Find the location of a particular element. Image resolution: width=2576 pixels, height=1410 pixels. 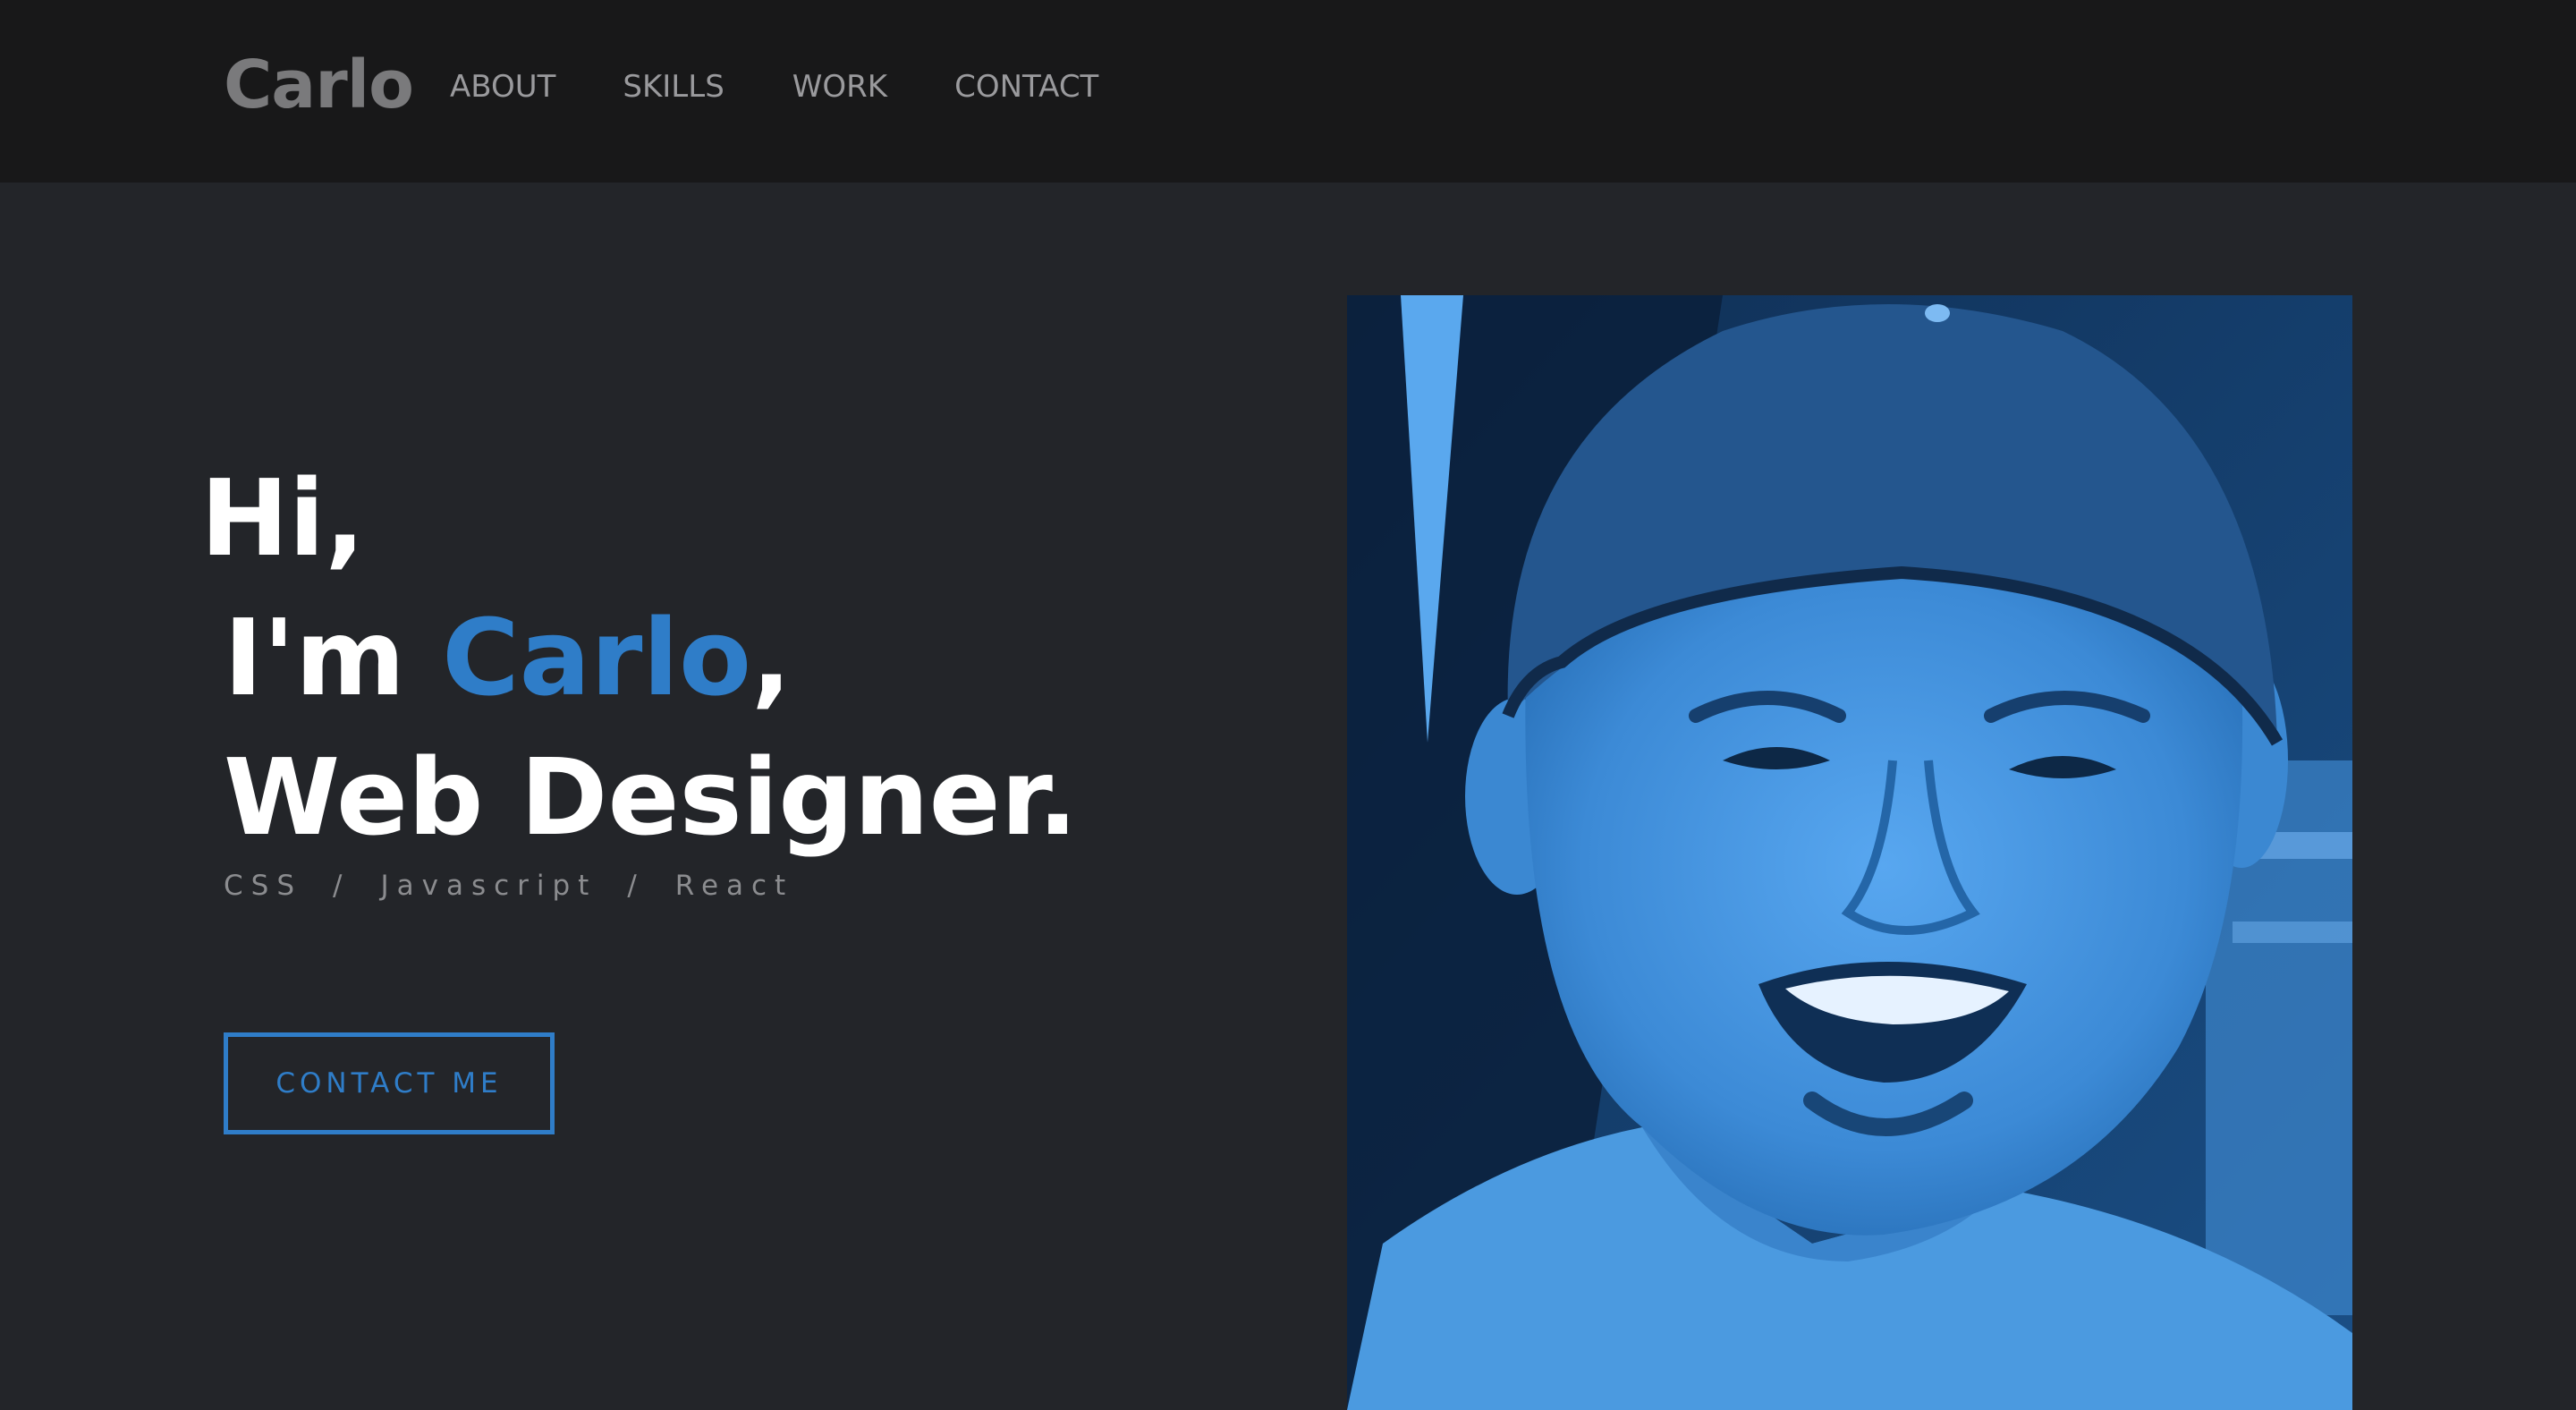

top-navbar: Carlo ABOUT SKILLS WORK CONTACT is located at coordinates (1288, 92).